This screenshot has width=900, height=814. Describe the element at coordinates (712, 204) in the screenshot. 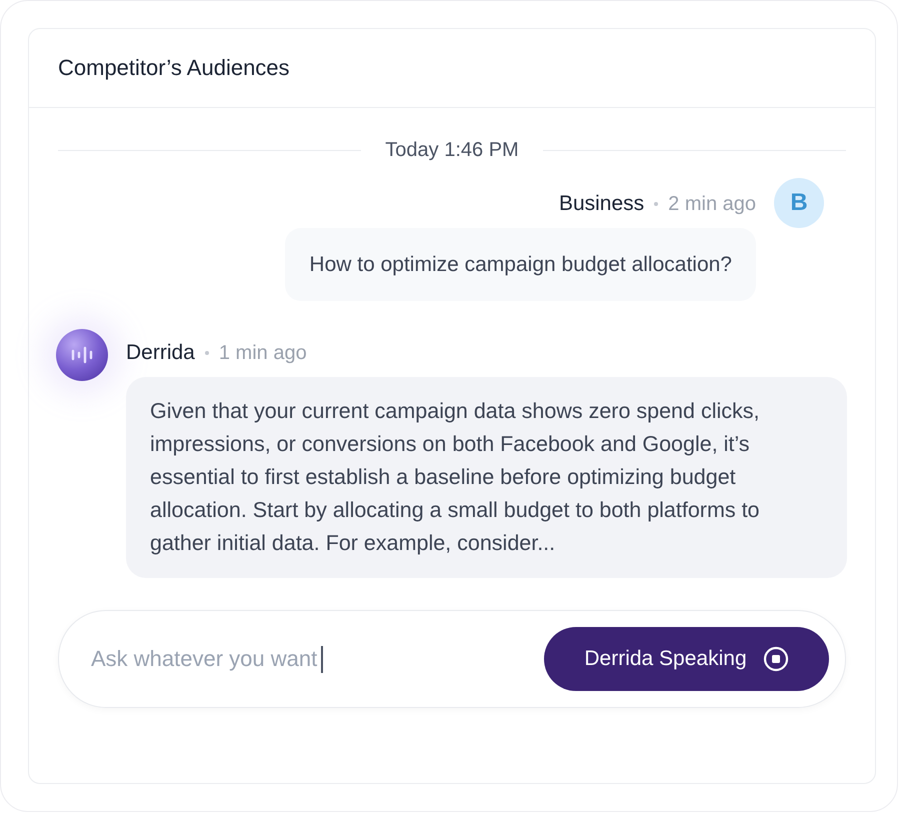

I see `message-time: 2 min ago` at that location.